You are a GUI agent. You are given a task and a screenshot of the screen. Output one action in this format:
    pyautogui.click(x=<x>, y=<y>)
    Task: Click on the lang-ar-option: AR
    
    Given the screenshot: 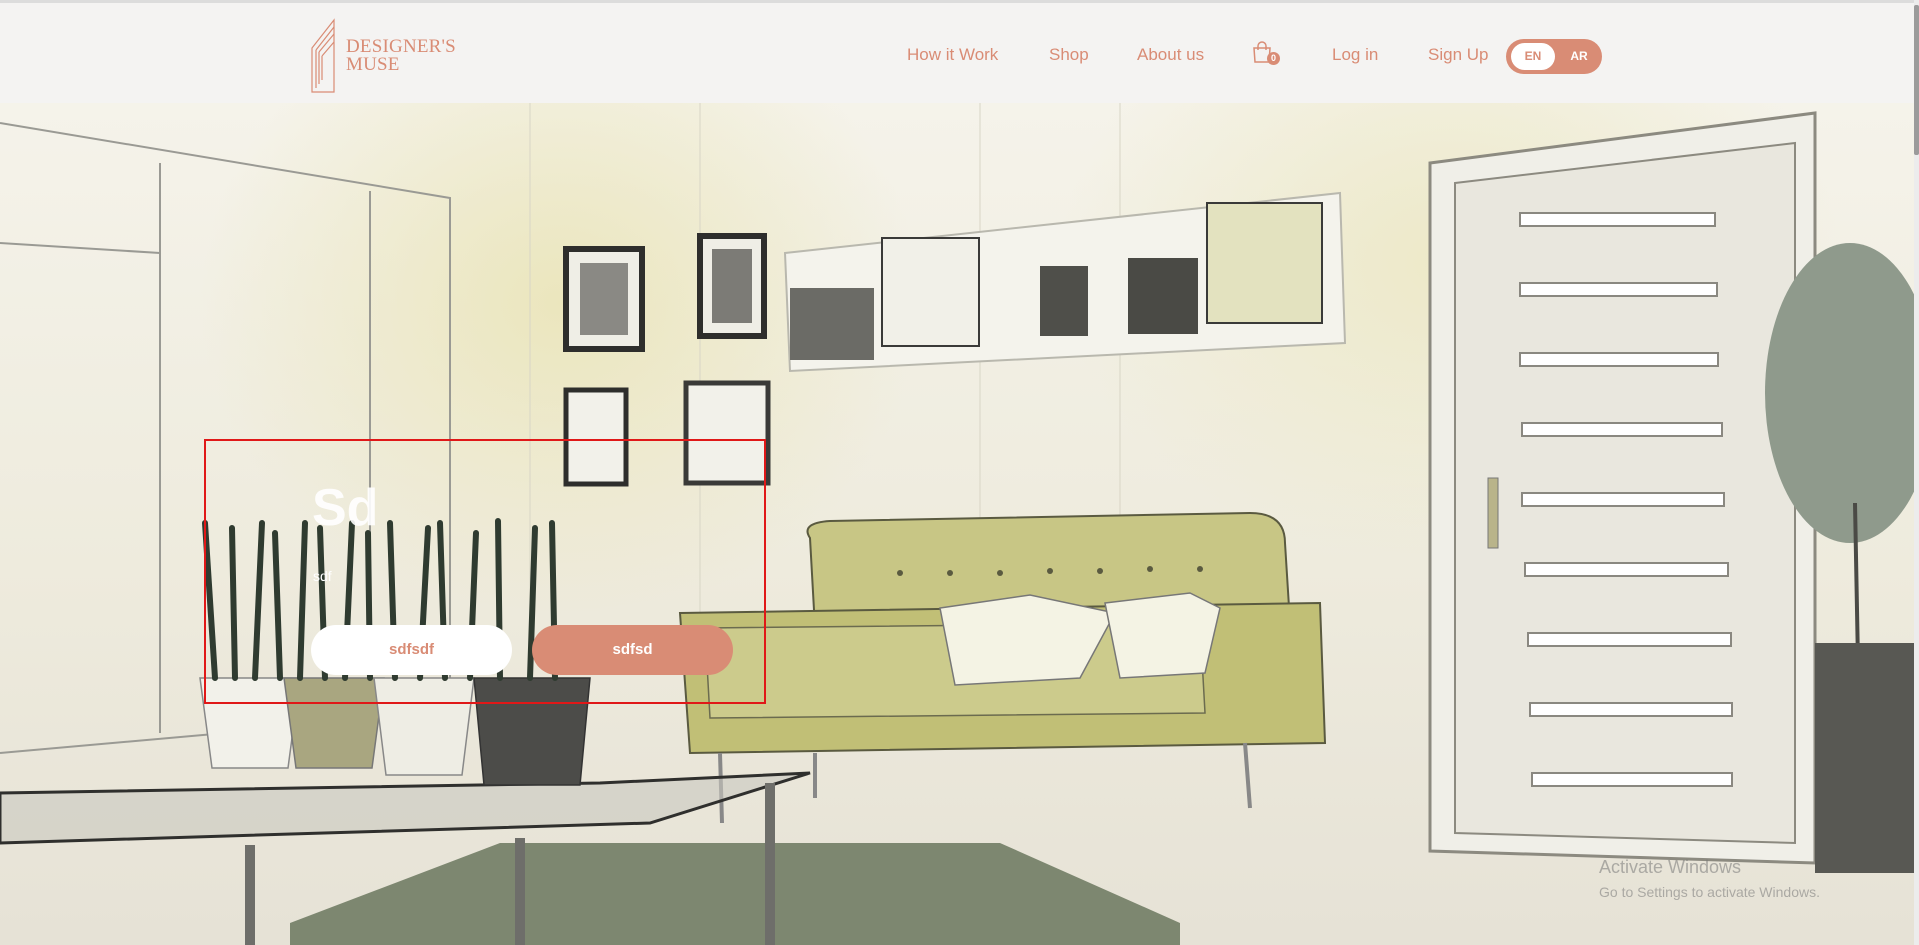 What is the action you would take?
    pyautogui.click(x=1579, y=56)
    